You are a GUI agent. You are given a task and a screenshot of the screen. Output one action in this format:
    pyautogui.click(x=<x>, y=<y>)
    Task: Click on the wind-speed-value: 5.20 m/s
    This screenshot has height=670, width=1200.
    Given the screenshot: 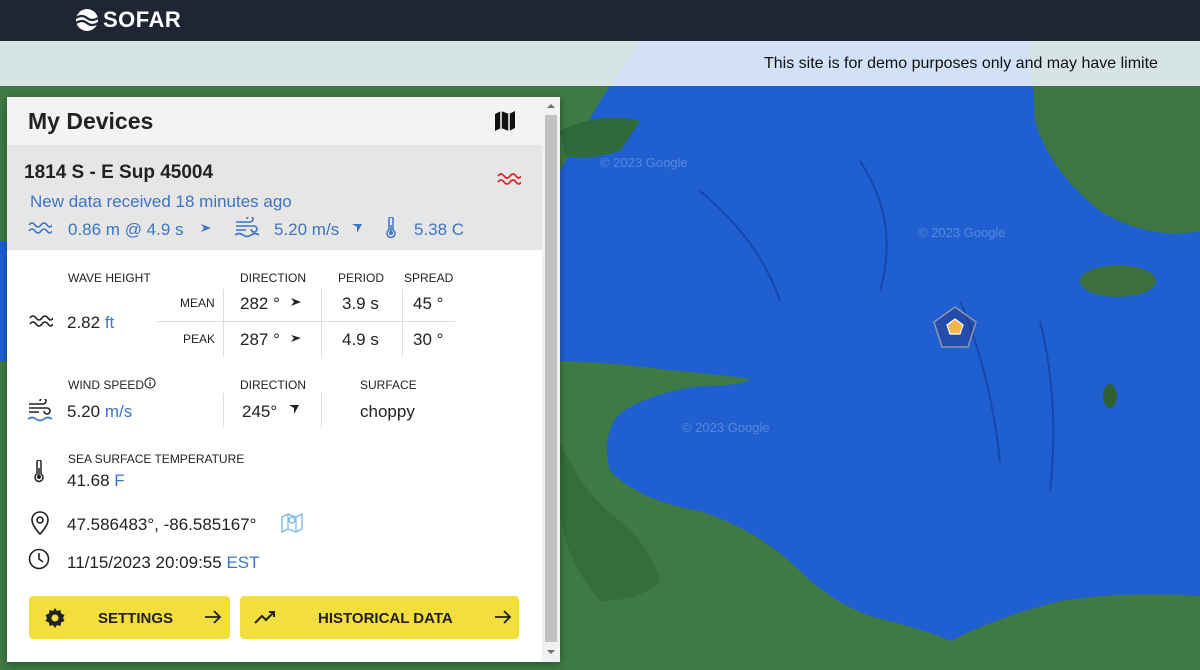 What is the action you would take?
    pyautogui.click(x=99, y=412)
    